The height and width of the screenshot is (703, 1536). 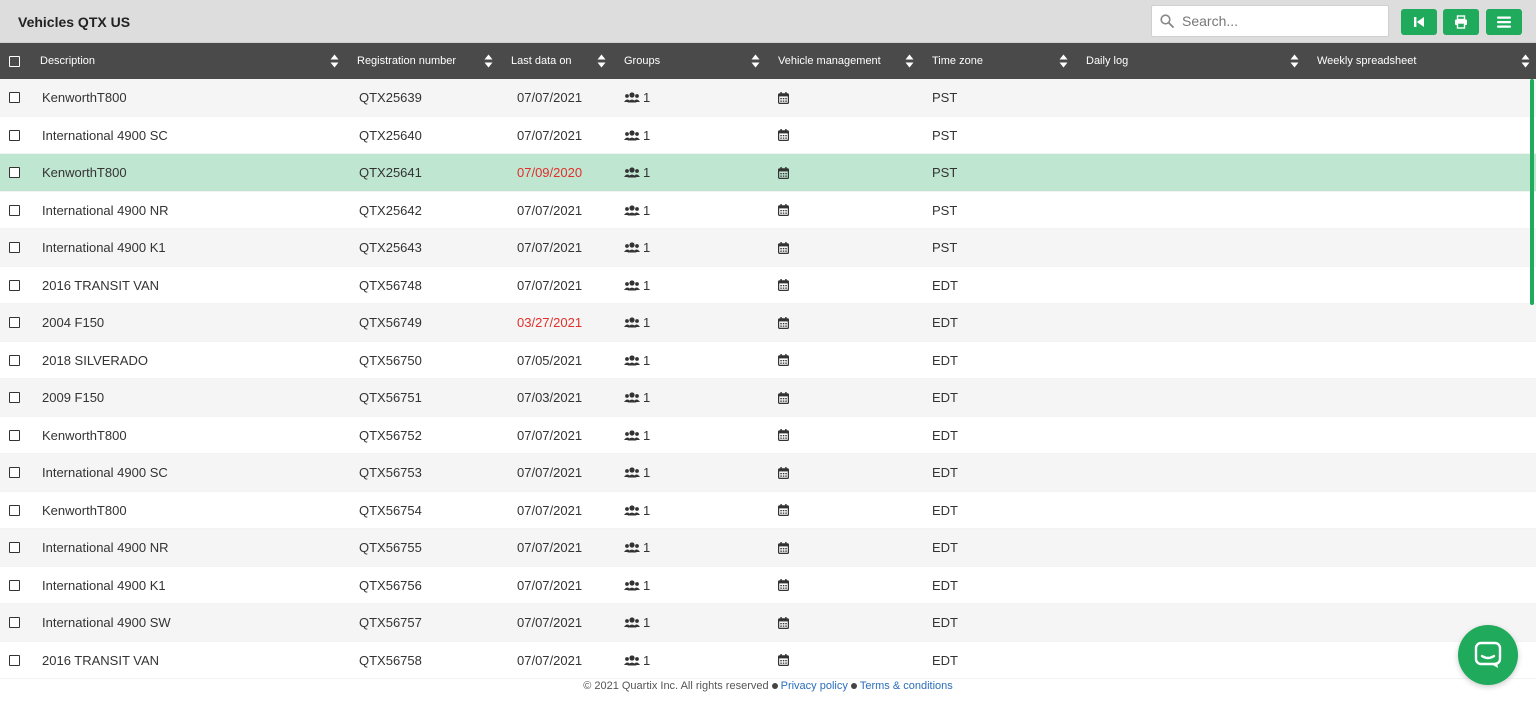 I want to click on column-header-daily-log: Daily log, so click(x=1107, y=61).